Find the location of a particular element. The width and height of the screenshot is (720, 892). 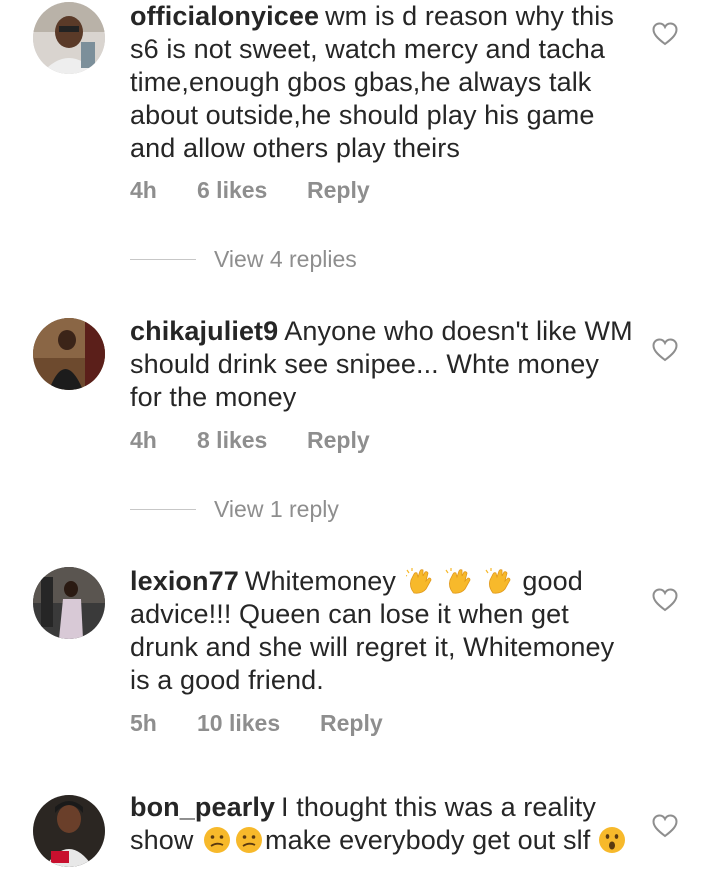

comment-likes: 6 likes is located at coordinates (232, 190).